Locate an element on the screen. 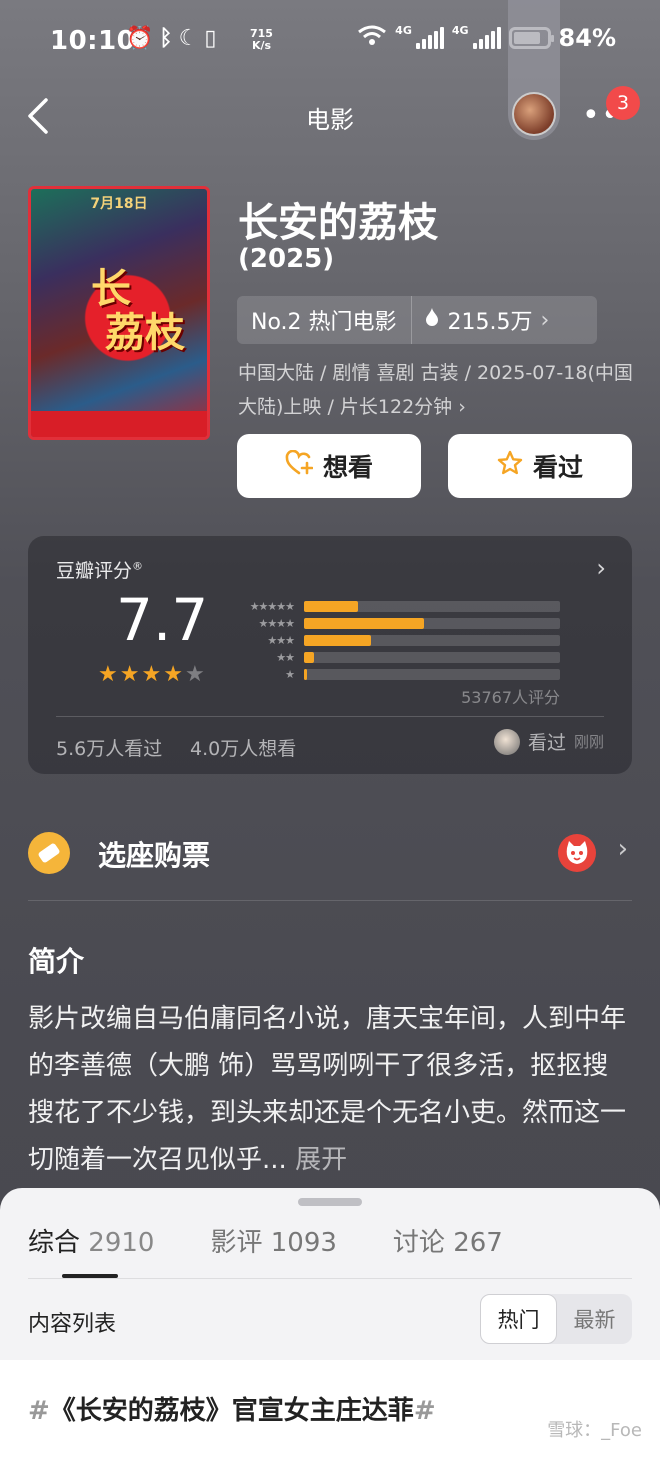 The width and height of the screenshot is (660, 1462). buy-ticket-label: 选座购票 is located at coordinates (154, 855).